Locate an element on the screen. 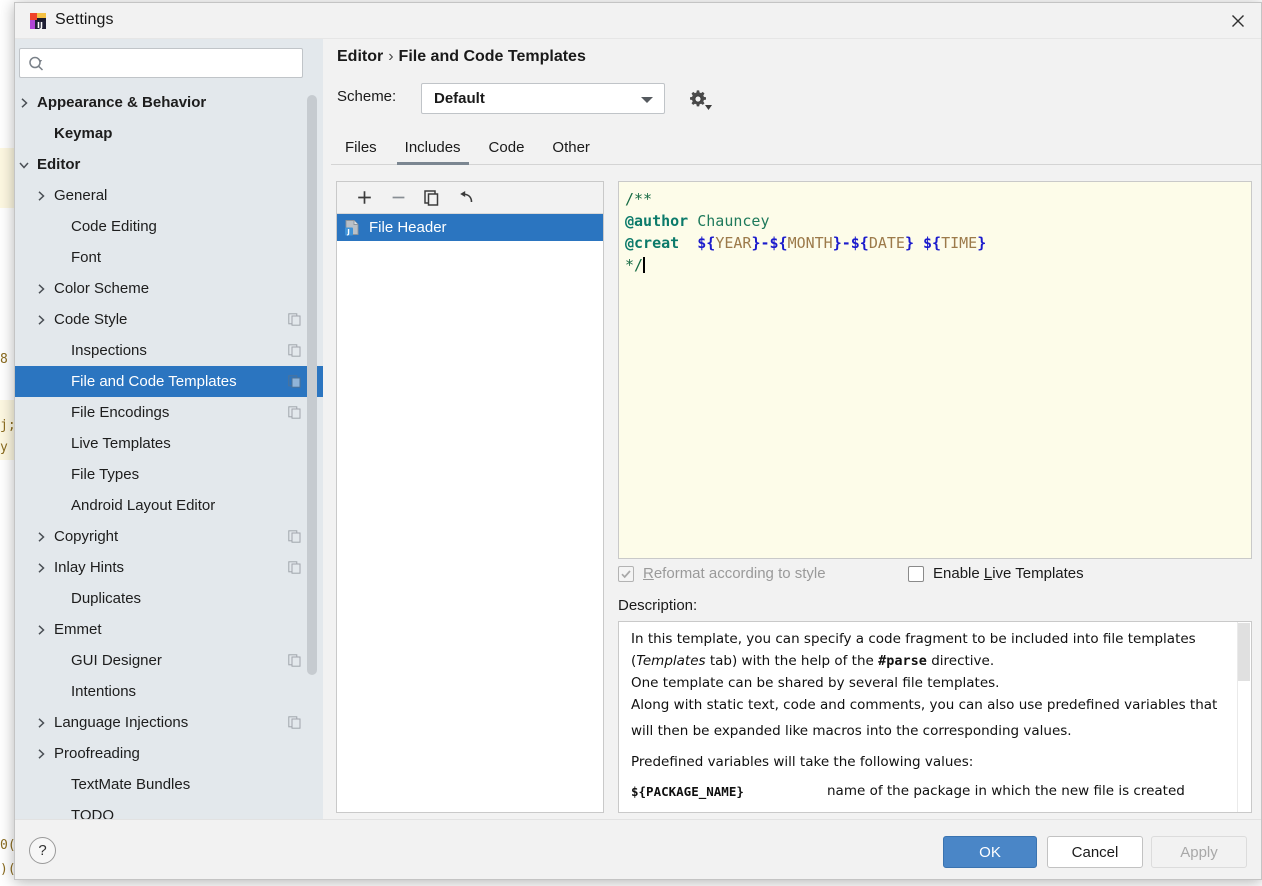 The width and height of the screenshot is (1262, 886). breadcrumb-current: File and Code Templates is located at coordinates (492, 56).